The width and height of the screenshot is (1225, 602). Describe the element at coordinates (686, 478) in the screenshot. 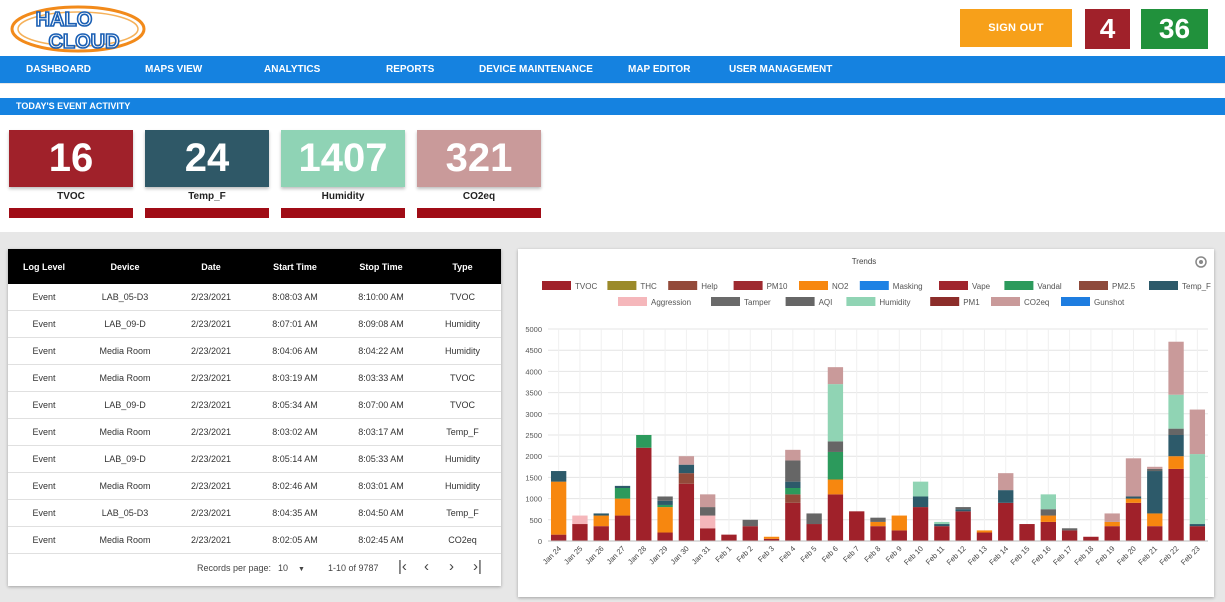

I see `bar-segment-jan-30-help` at that location.